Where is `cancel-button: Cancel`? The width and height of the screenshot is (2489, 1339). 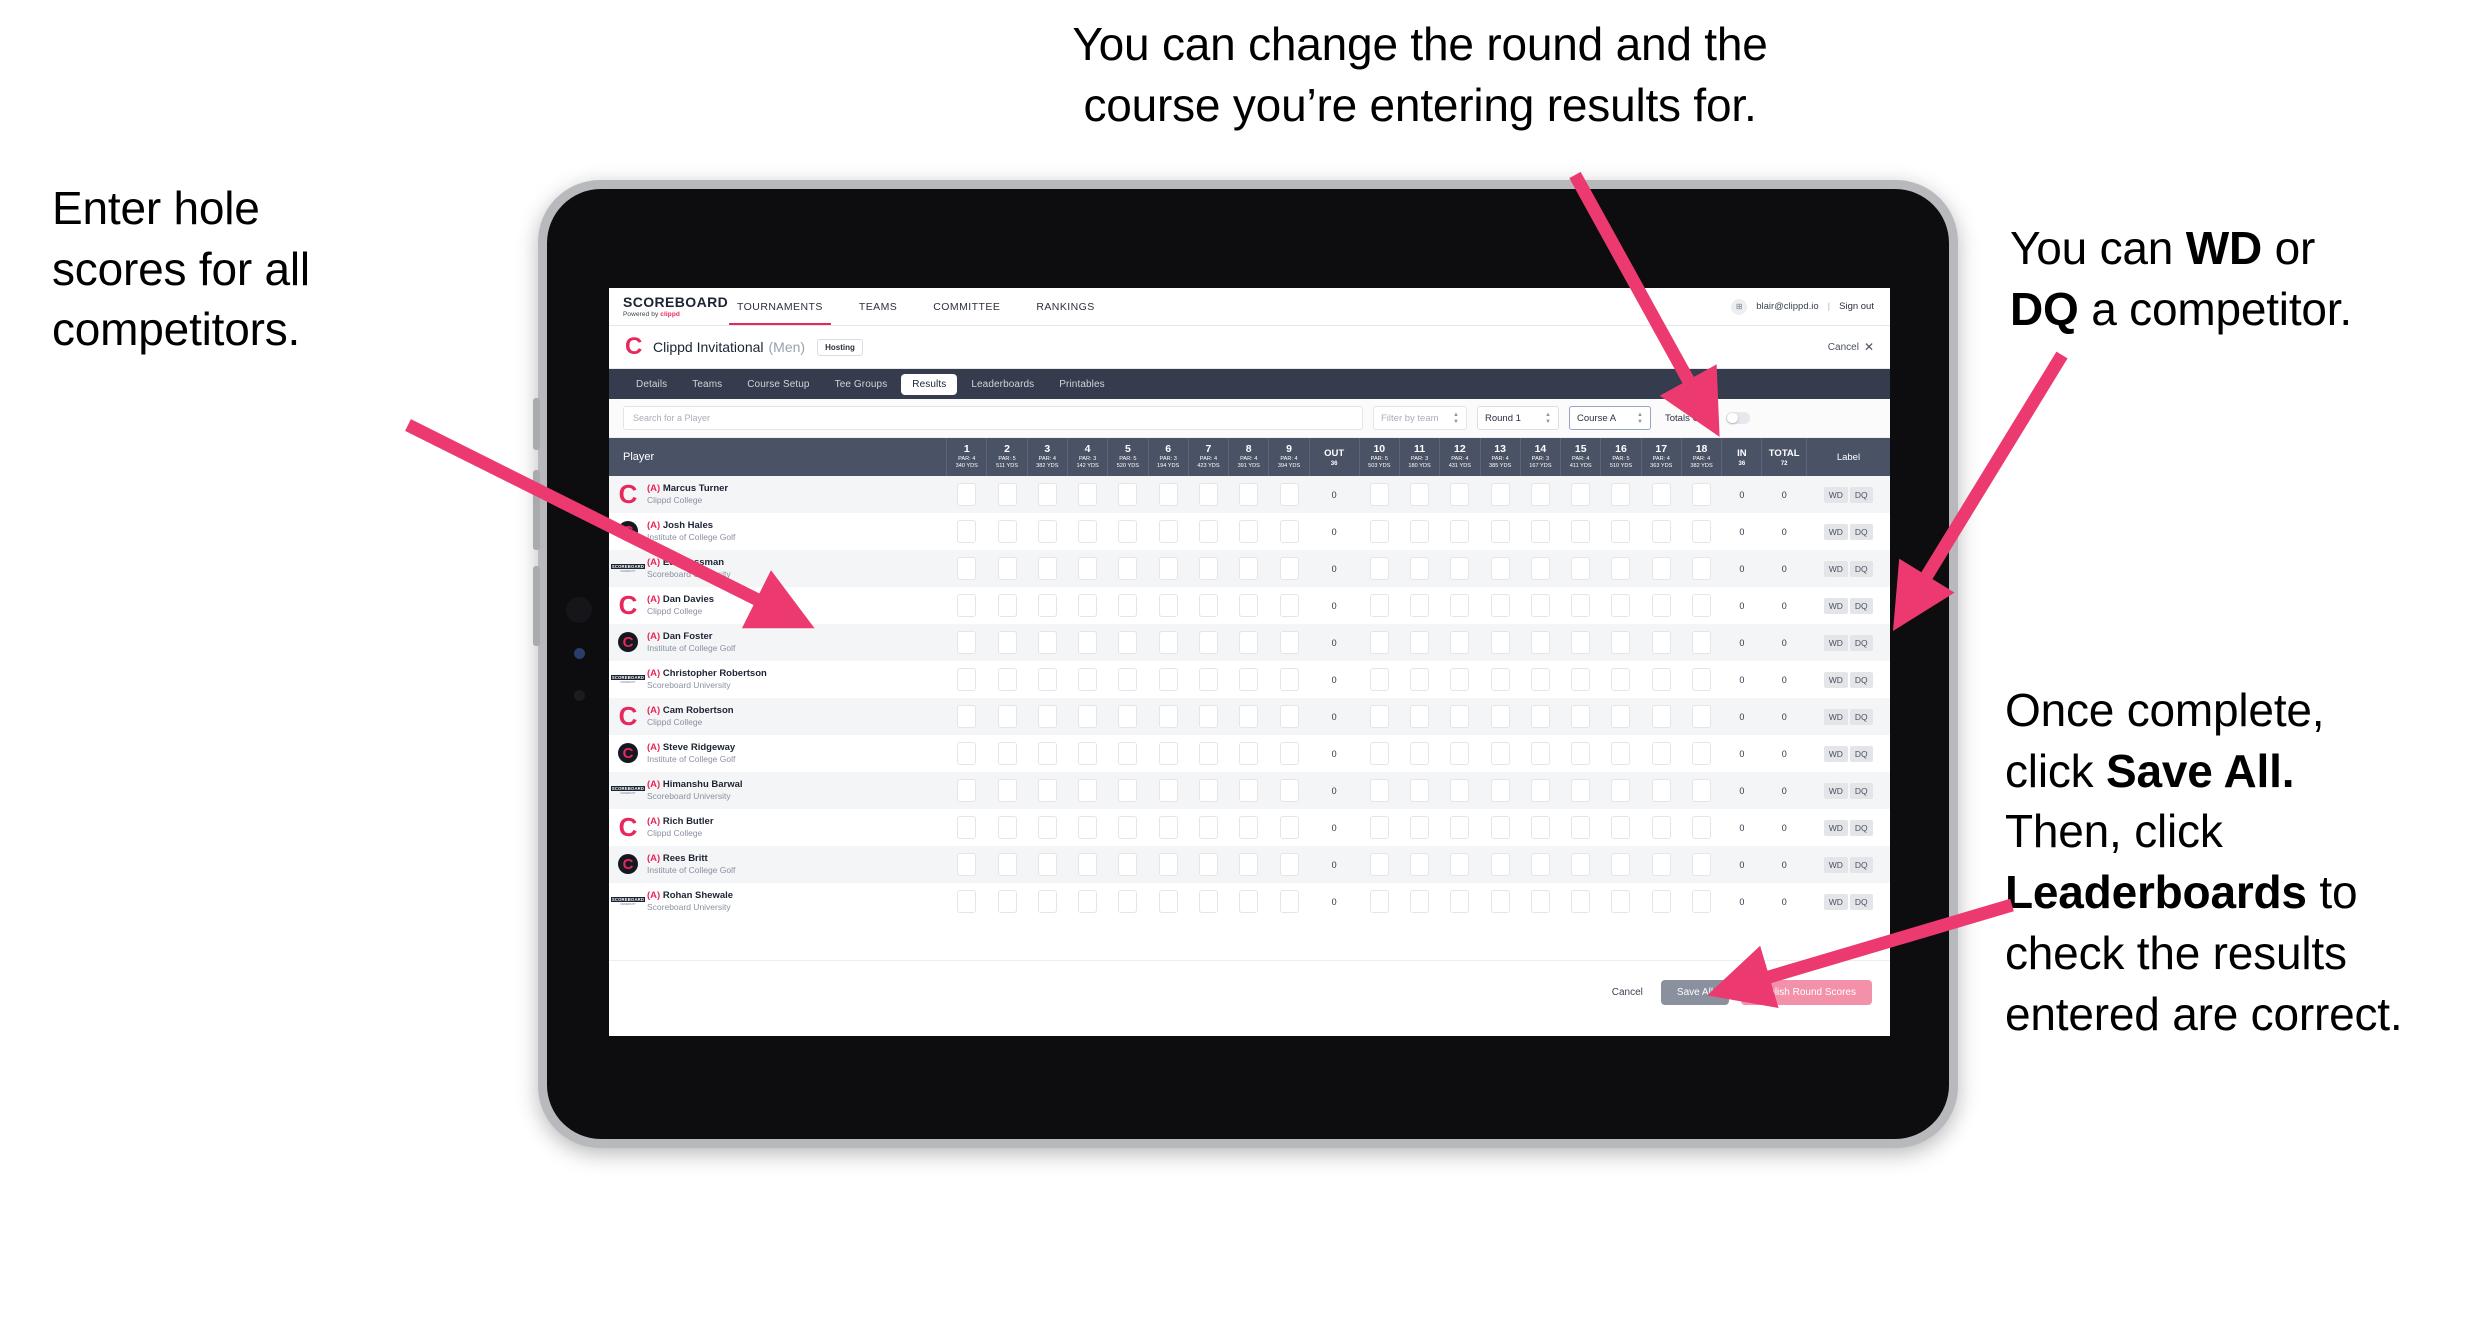
cancel-button: Cancel is located at coordinates (1627, 992).